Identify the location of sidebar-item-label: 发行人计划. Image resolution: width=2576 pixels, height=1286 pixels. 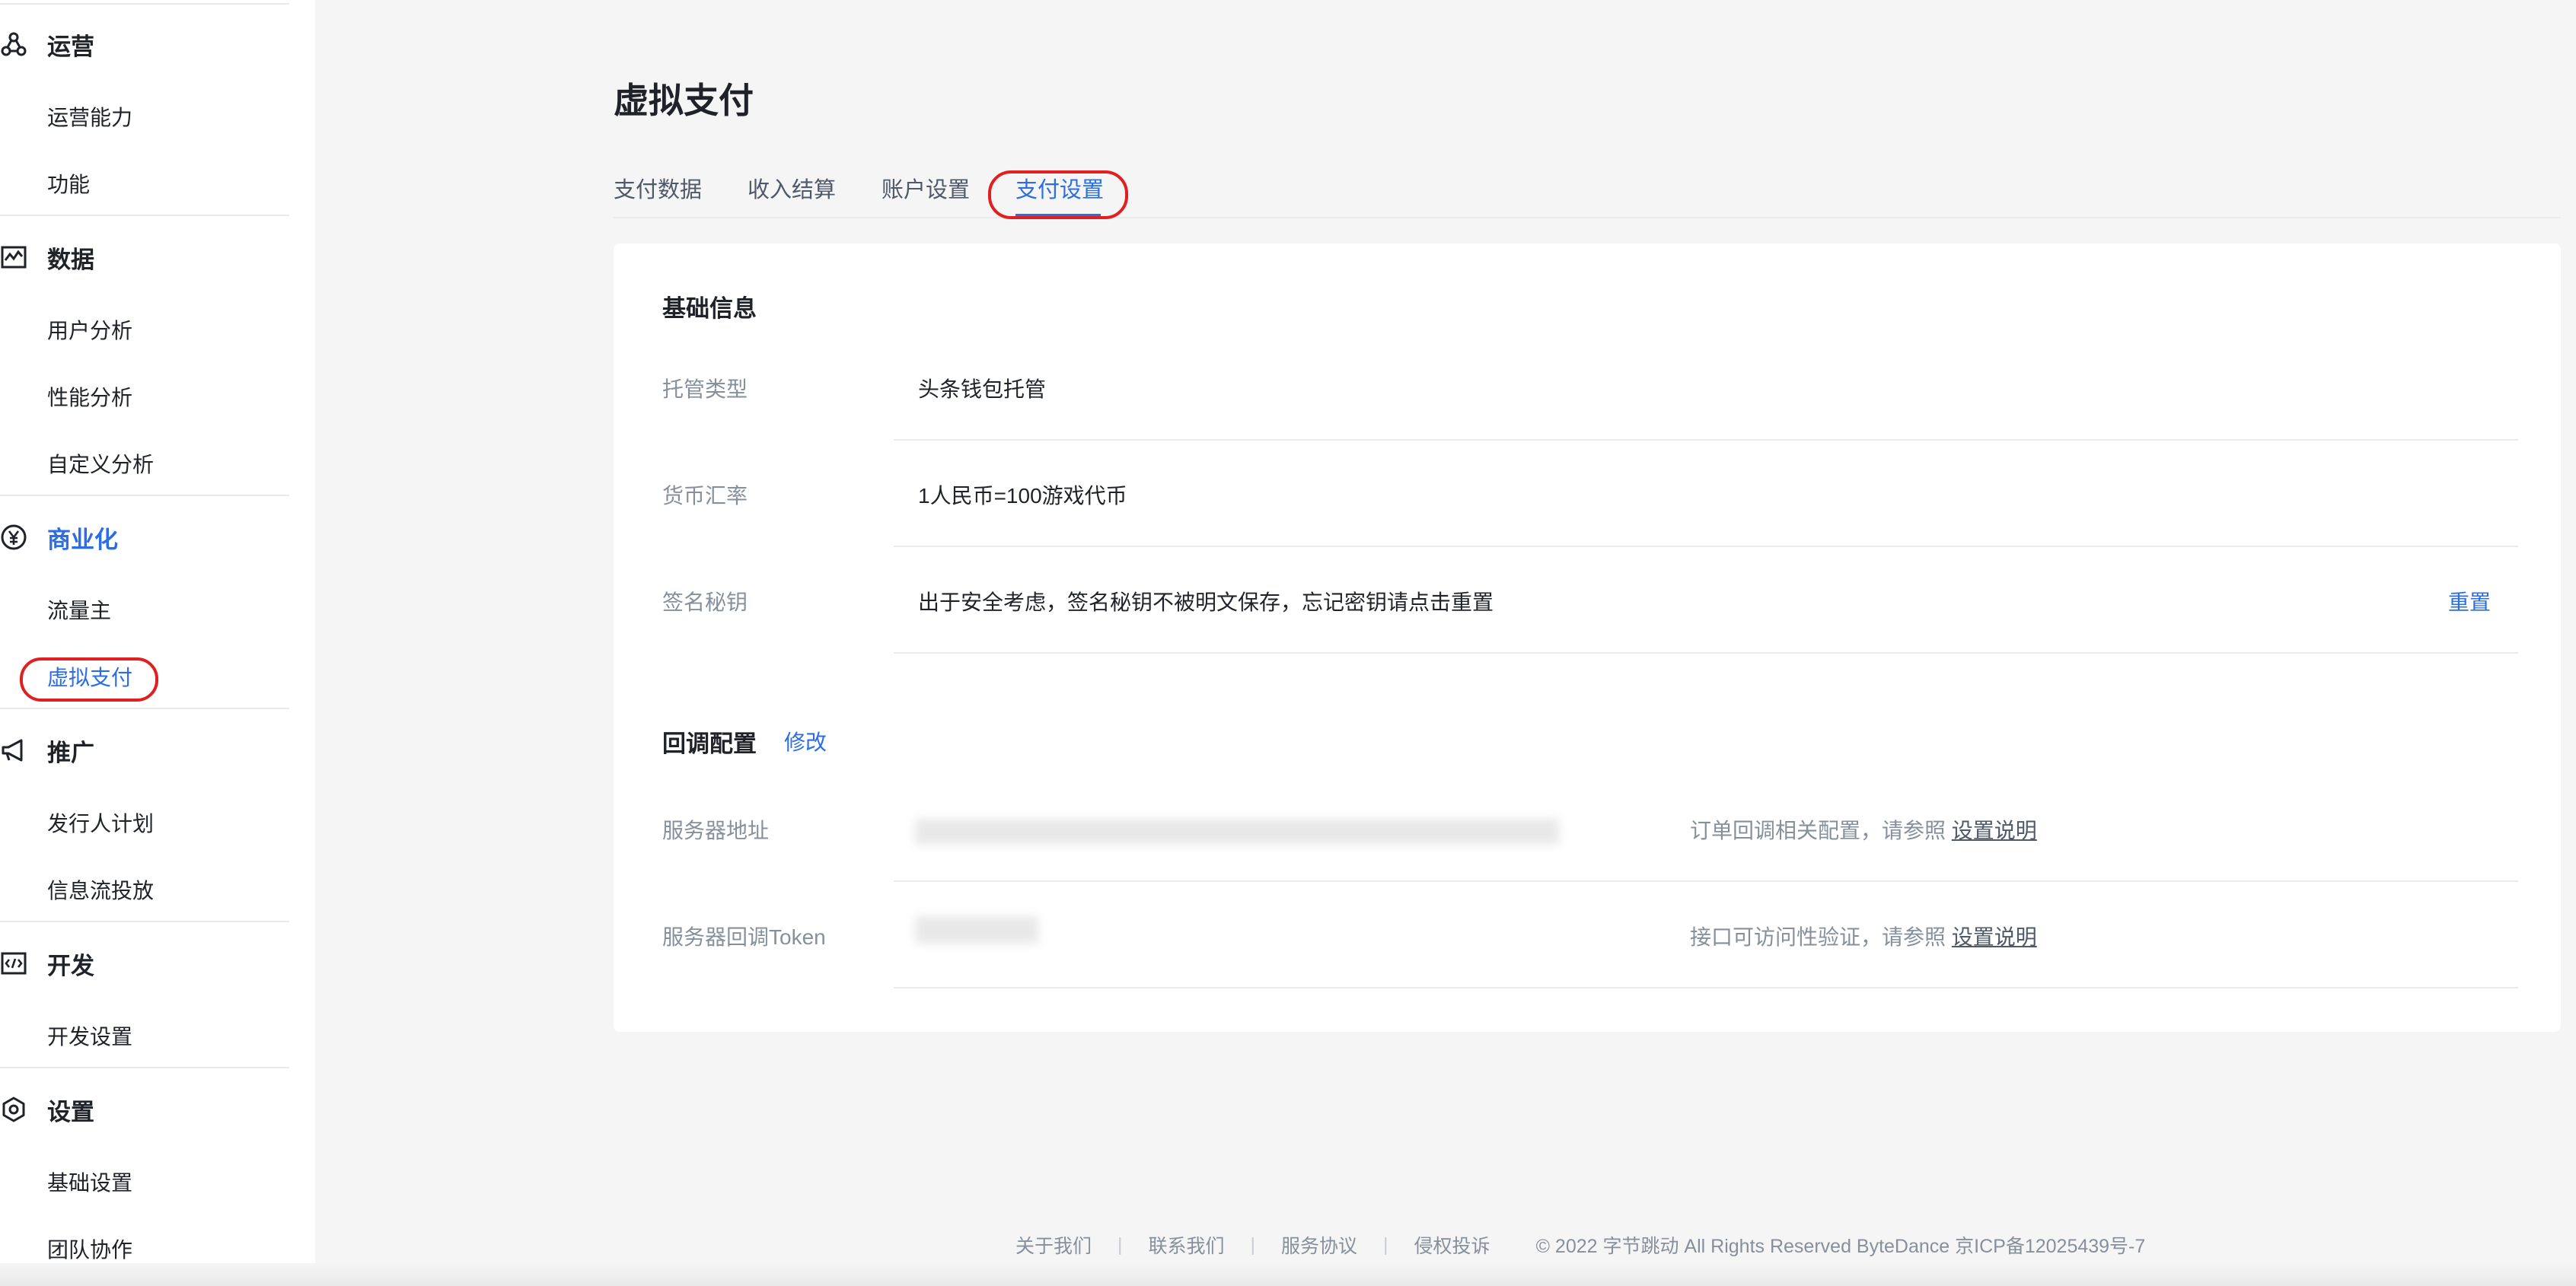
(101, 824).